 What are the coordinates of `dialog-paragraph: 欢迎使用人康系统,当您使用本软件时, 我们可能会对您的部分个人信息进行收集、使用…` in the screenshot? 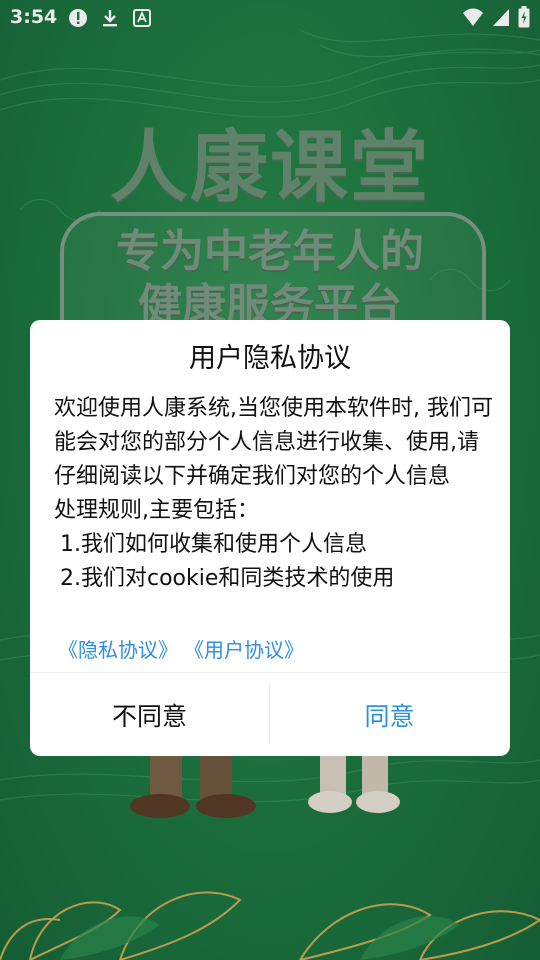 It's located at (273, 442).